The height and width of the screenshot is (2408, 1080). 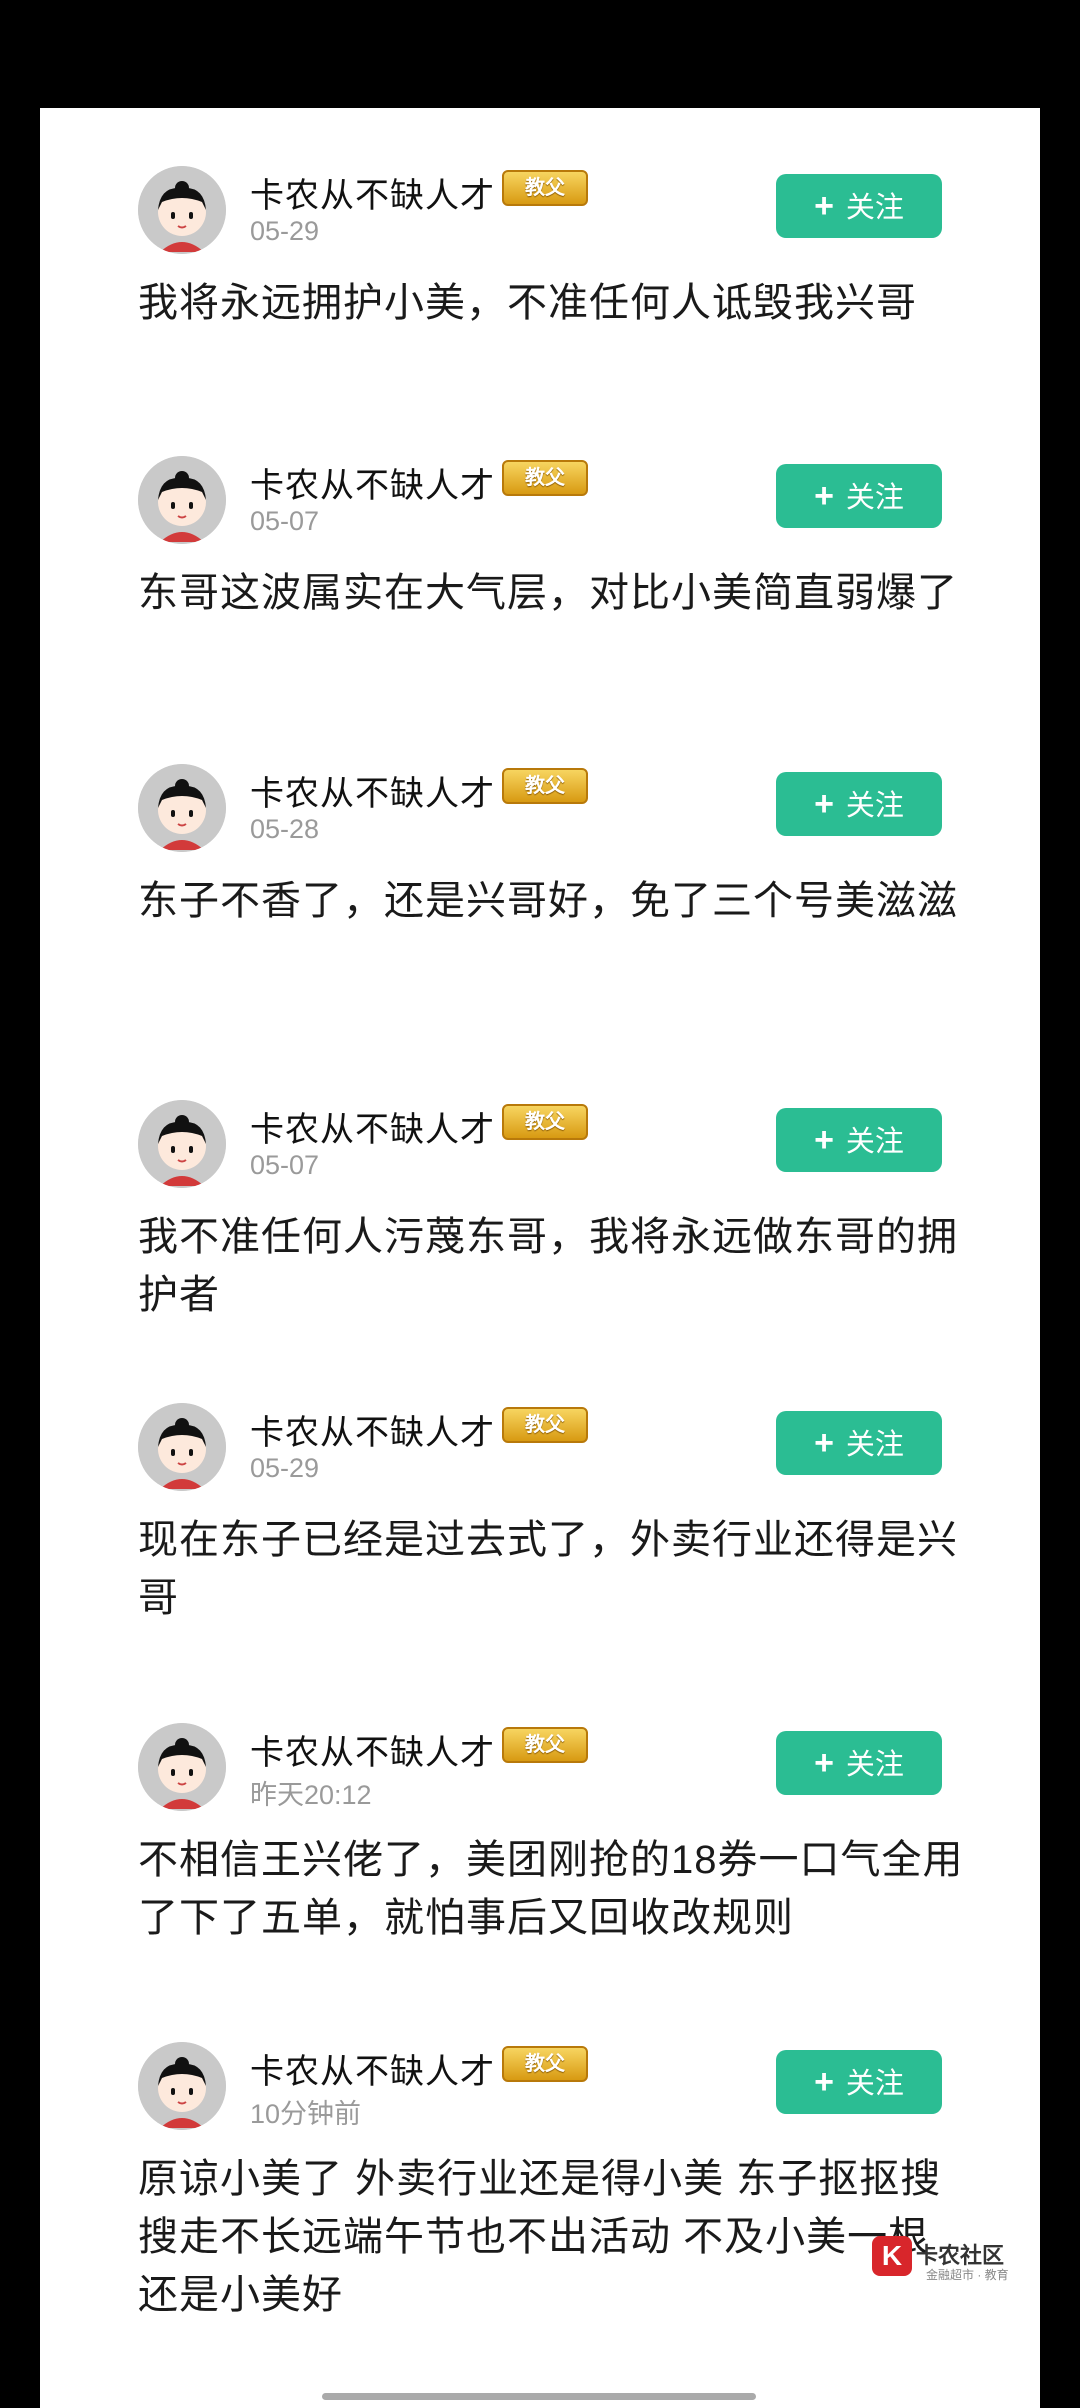 What do you see at coordinates (967, 2275) in the screenshot?
I see `watermark-subtitle: 金融超市 · 教育` at bounding box center [967, 2275].